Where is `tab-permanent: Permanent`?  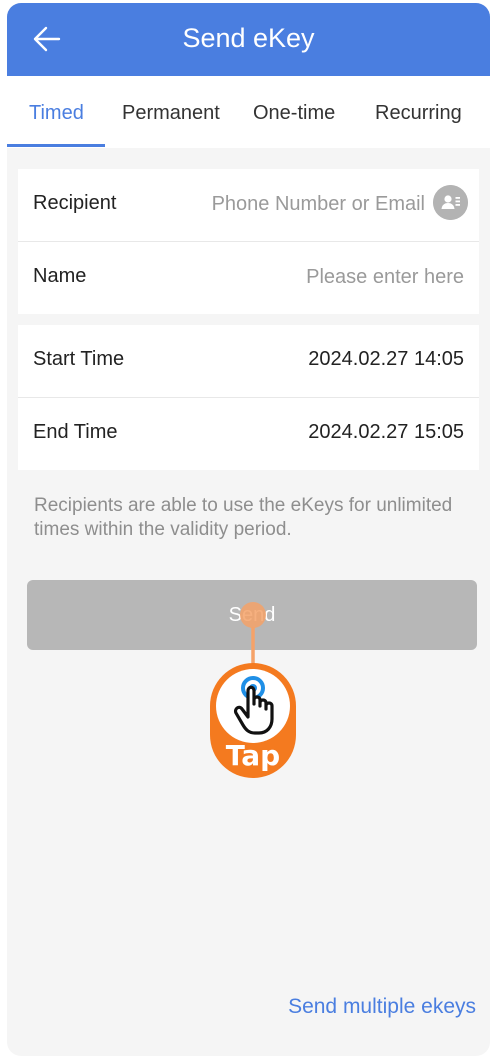
tab-permanent: Permanent is located at coordinates (171, 113).